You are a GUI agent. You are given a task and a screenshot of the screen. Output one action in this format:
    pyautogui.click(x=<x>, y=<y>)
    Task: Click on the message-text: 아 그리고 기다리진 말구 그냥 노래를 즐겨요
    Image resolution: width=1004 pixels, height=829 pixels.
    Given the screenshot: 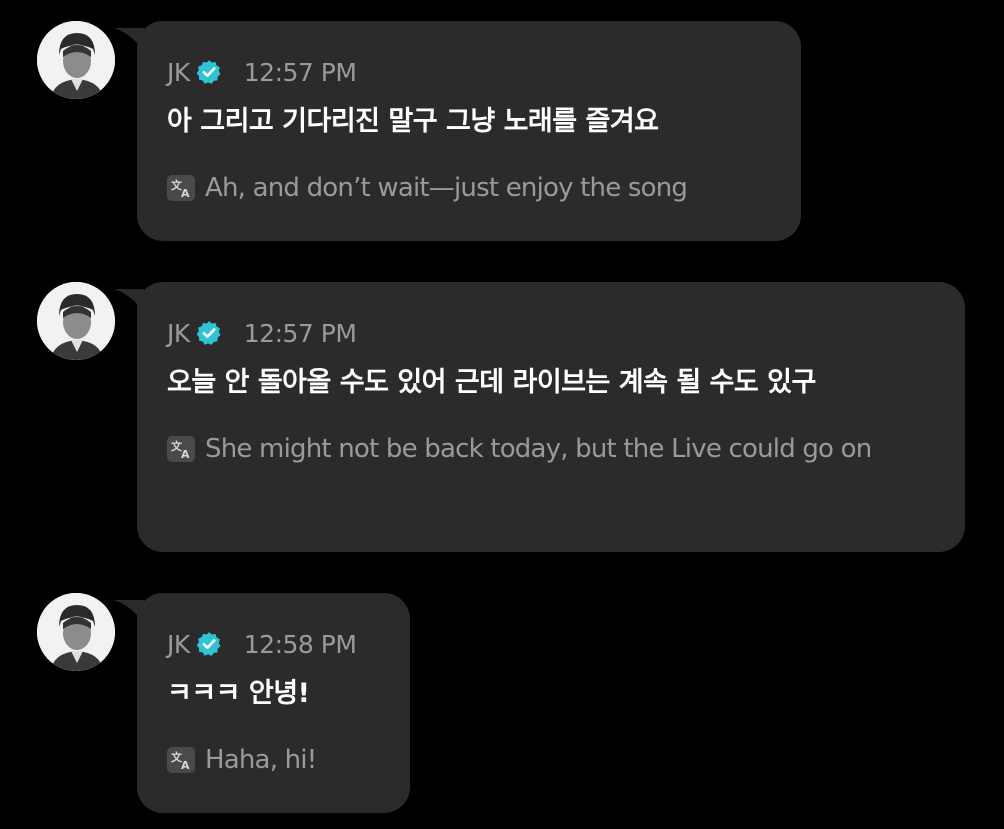 What is the action you would take?
    pyautogui.click(x=413, y=121)
    